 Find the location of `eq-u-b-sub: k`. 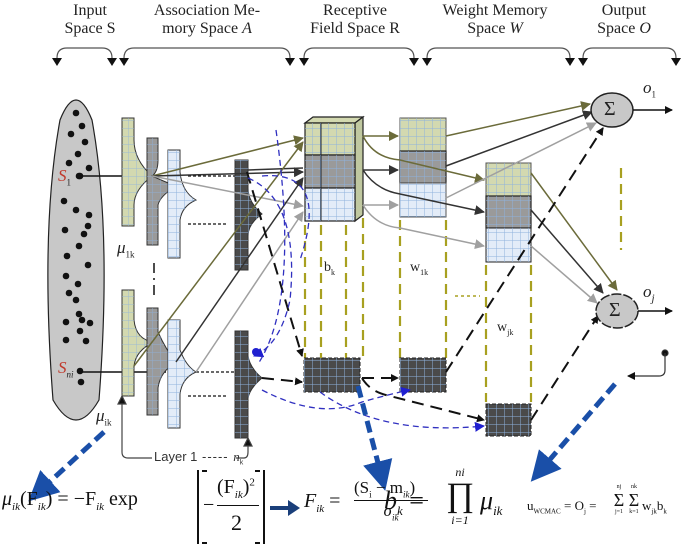

eq-u-b-sub: k is located at coordinates (665, 511).